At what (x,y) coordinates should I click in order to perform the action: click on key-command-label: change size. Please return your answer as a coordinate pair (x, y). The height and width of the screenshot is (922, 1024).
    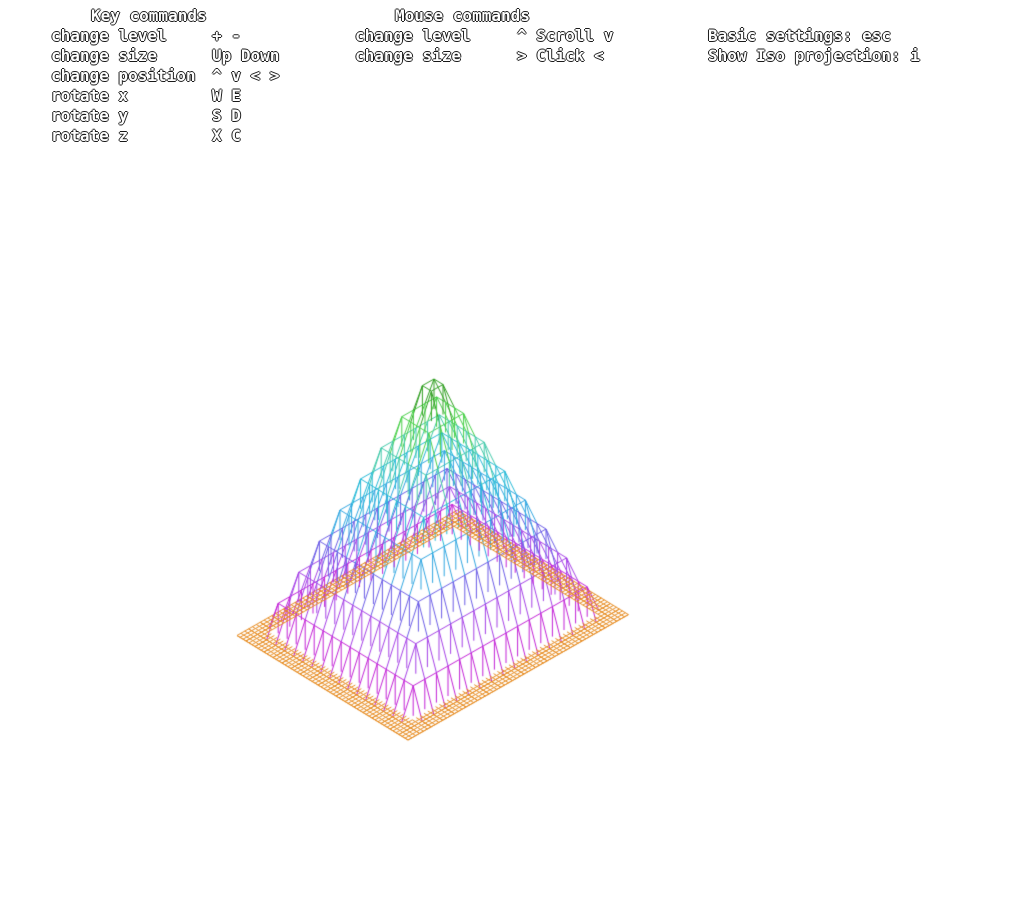
    Looking at the image, I should click on (104, 55).